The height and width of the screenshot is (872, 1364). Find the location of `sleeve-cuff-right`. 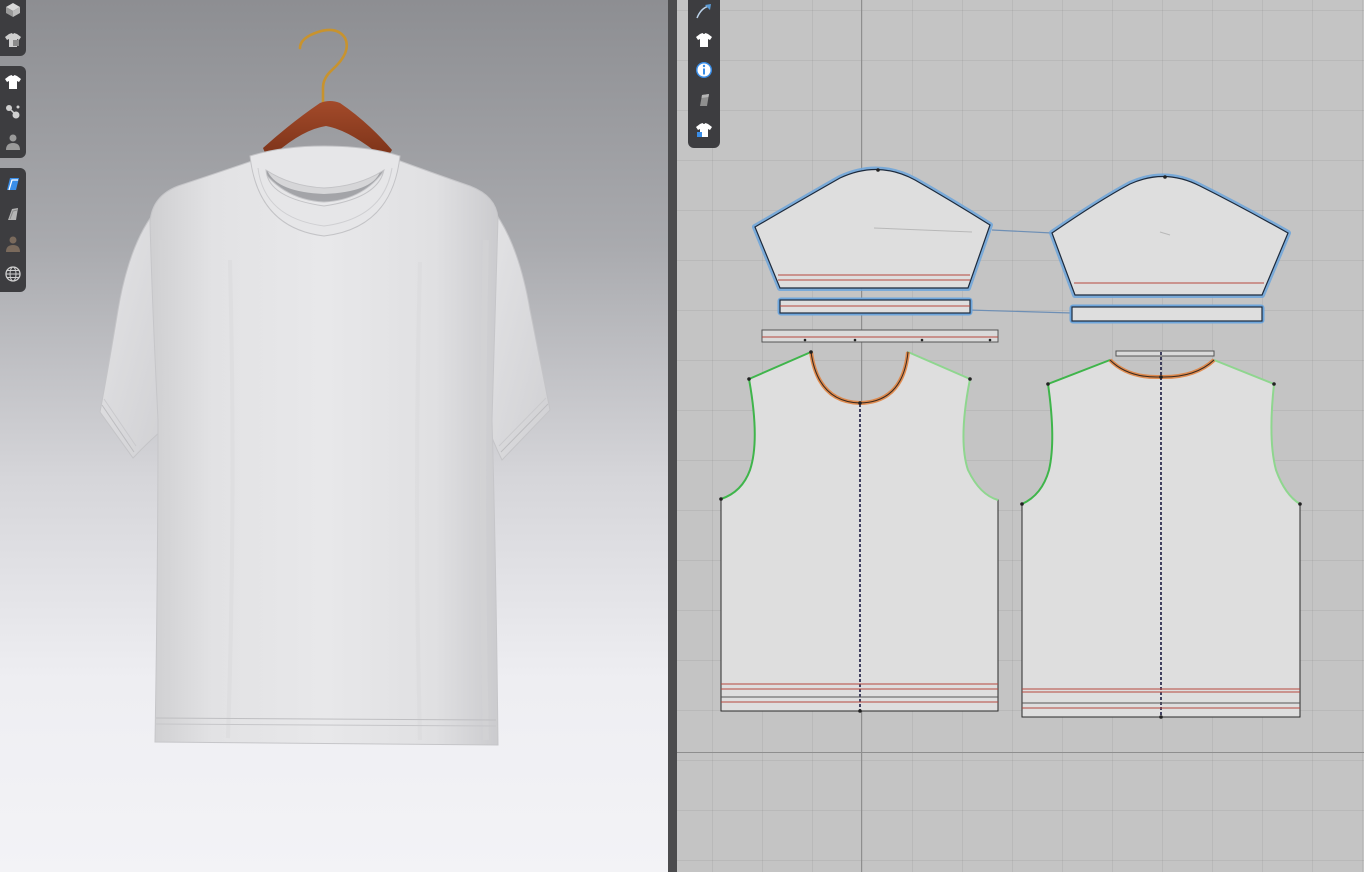

sleeve-cuff-right is located at coordinates (1167, 314).